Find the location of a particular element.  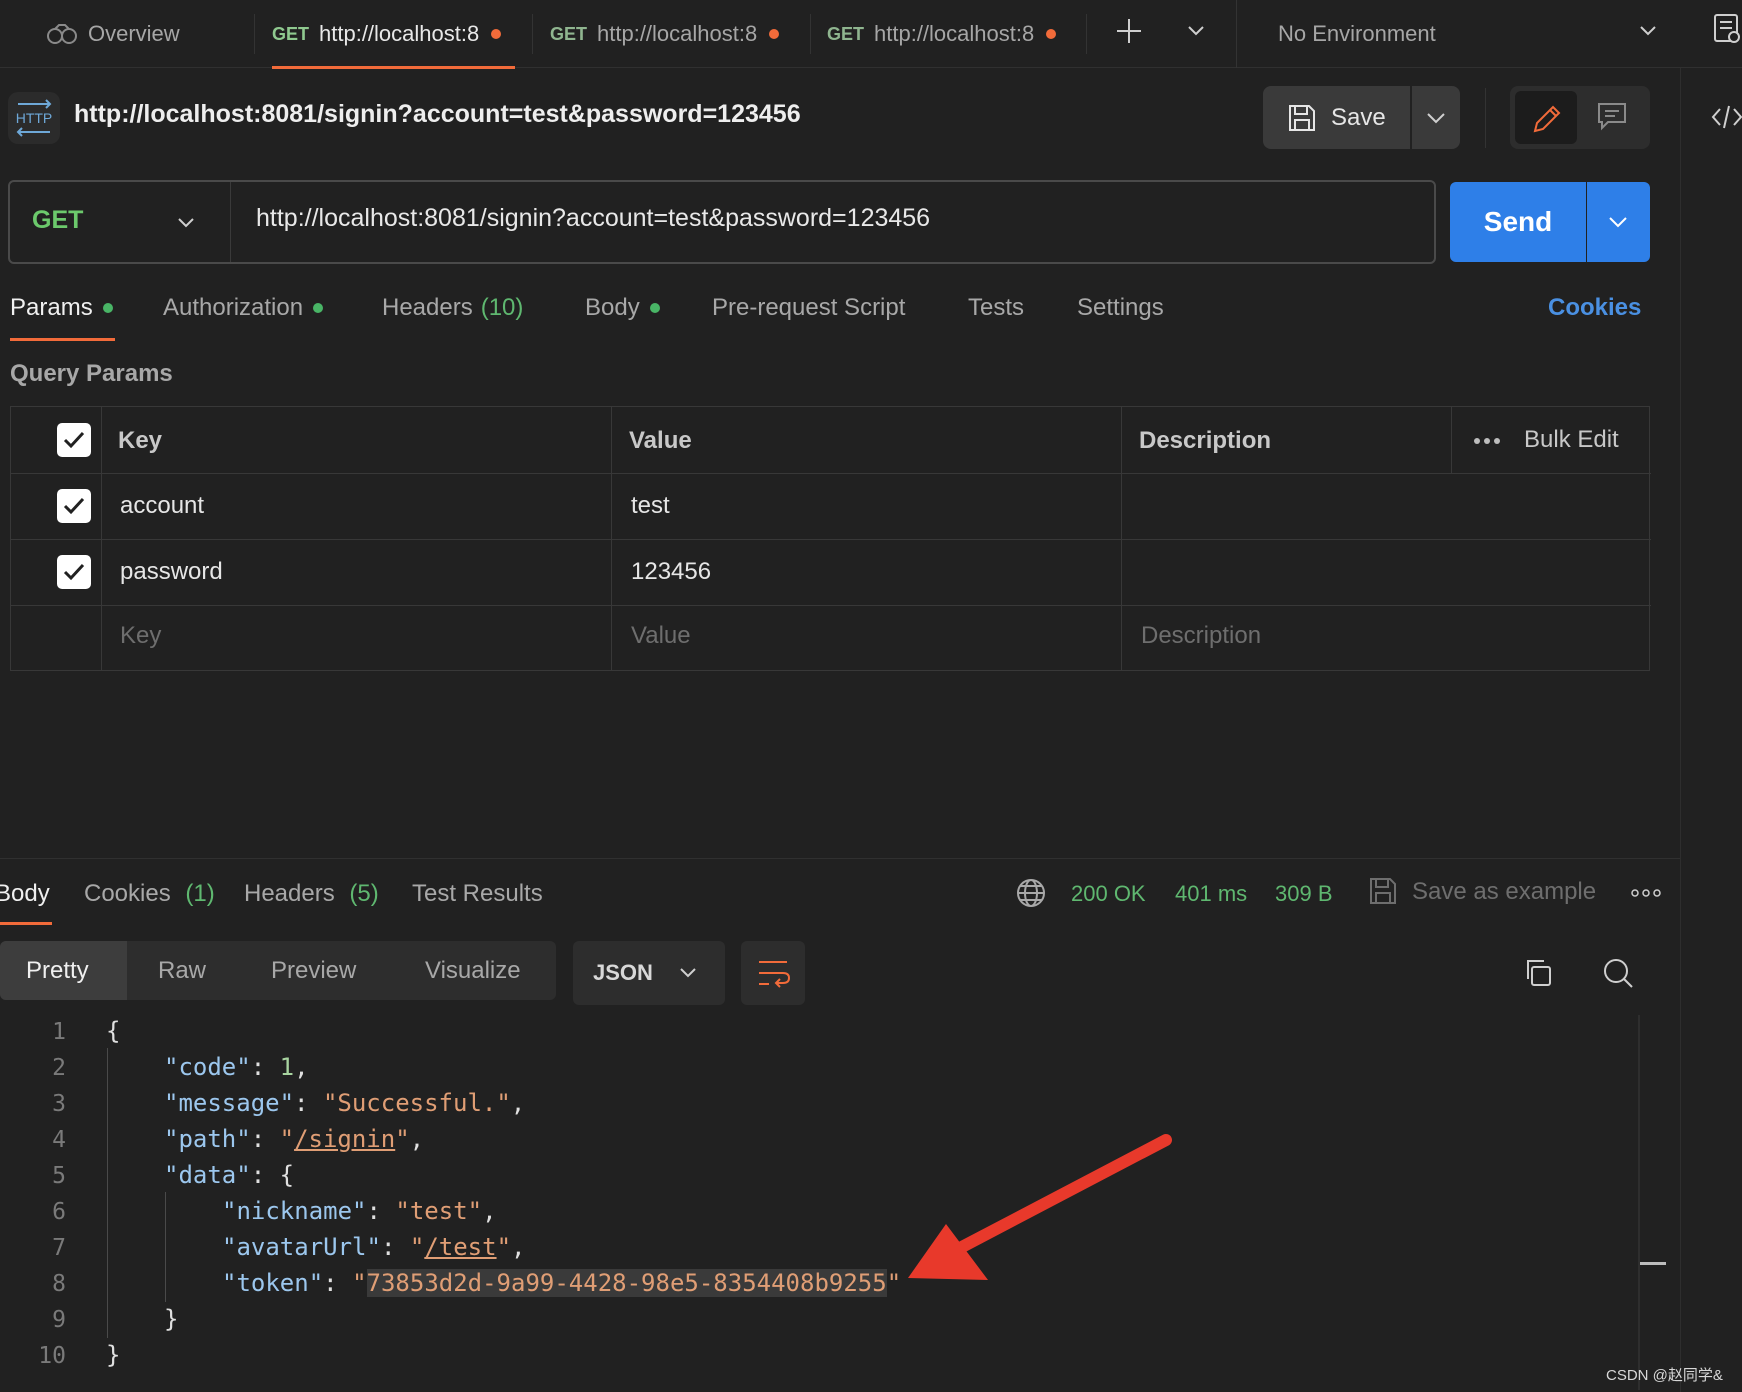

query-params-title: Query Params is located at coordinates (91, 373).